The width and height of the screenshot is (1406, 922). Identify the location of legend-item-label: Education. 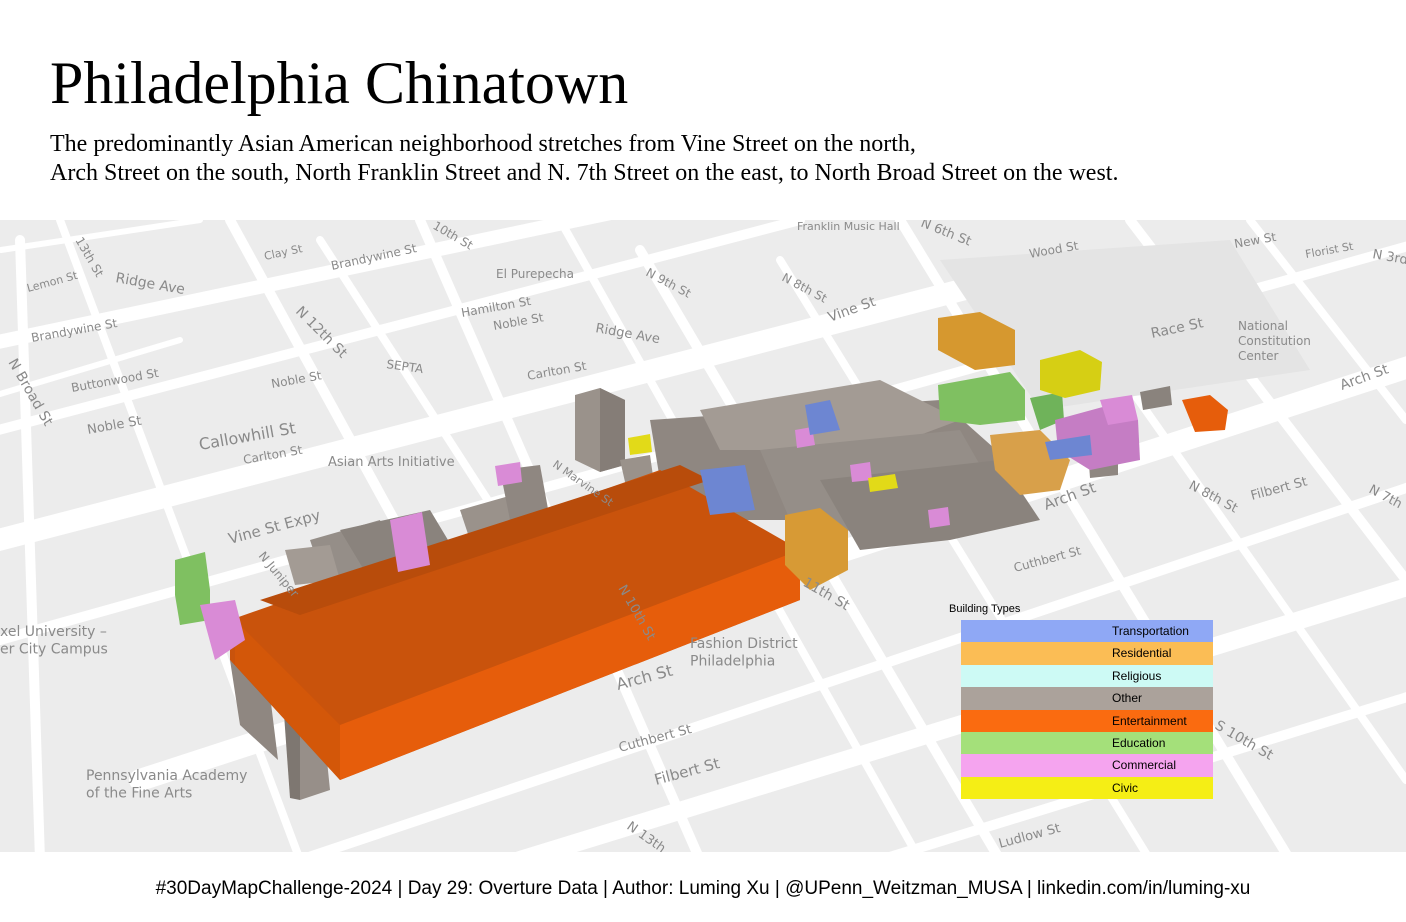
(1139, 742).